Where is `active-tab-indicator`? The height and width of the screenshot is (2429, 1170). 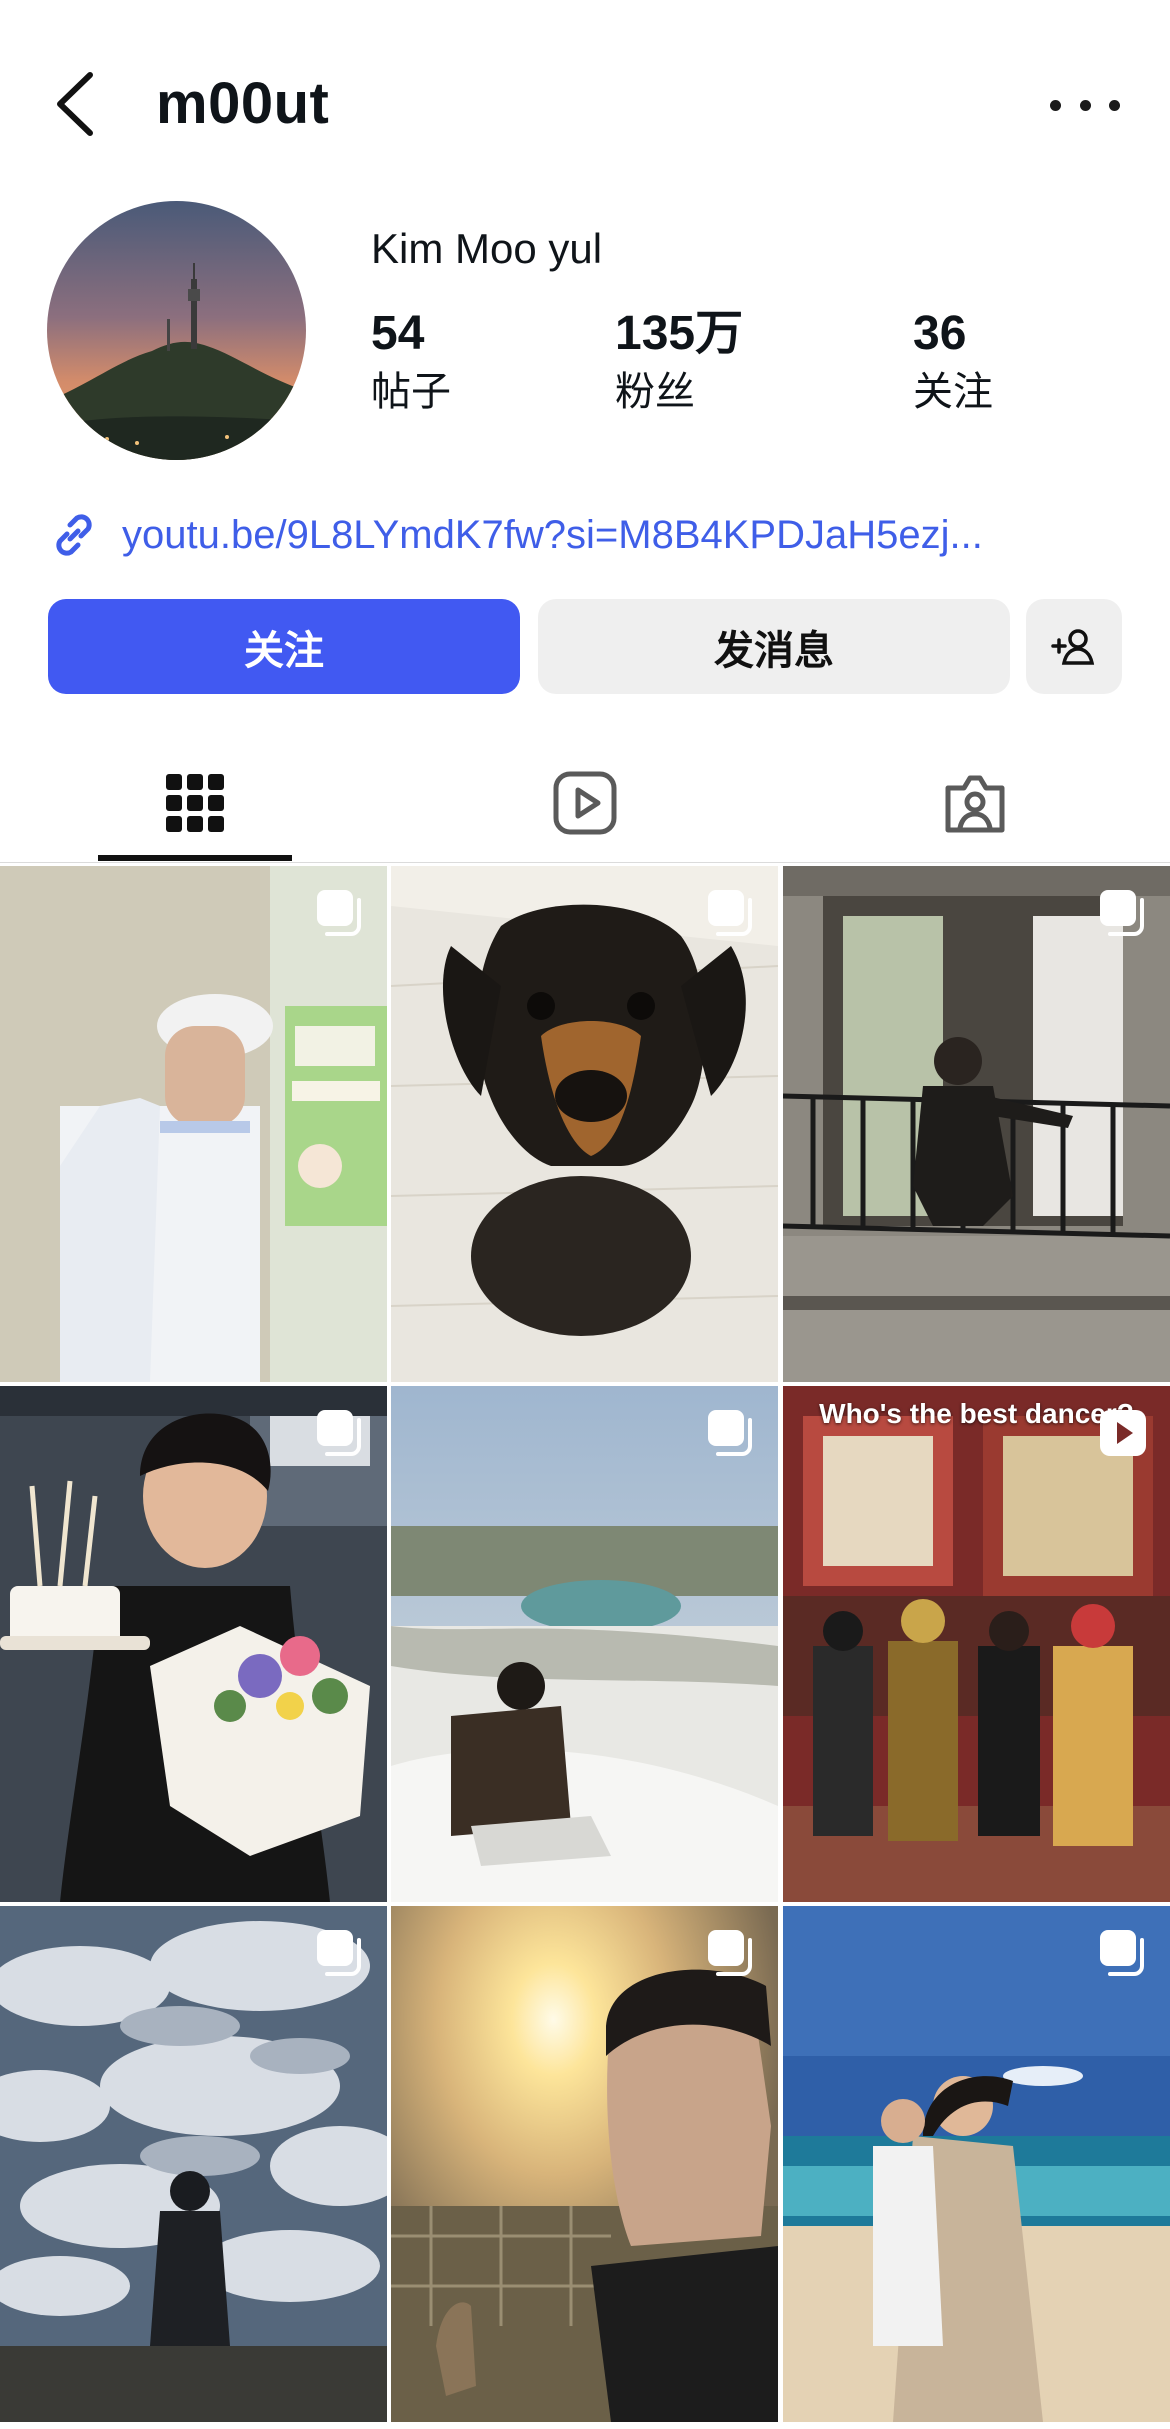
active-tab-indicator is located at coordinates (195, 858).